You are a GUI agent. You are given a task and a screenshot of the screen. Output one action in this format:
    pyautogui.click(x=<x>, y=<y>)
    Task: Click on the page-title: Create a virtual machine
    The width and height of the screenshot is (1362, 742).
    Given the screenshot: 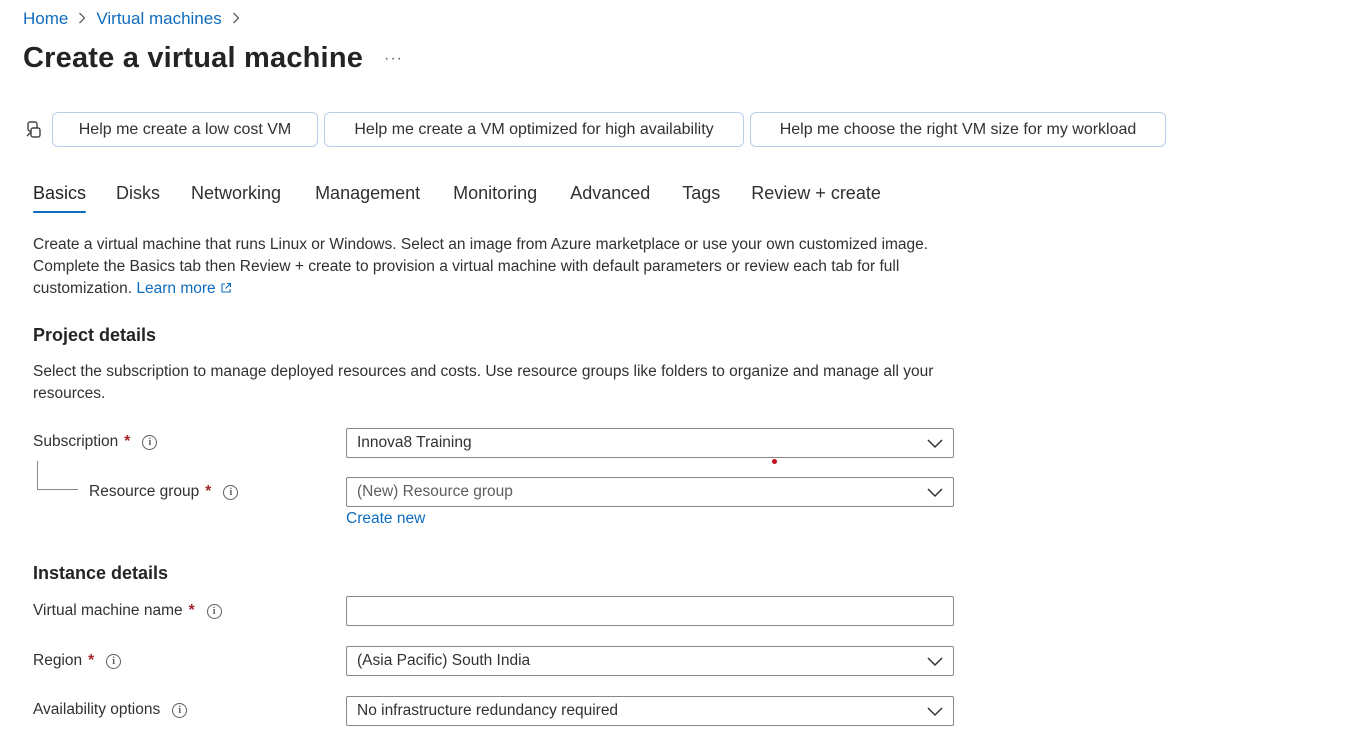 What is the action you would take?
    pyautogui.click(x=193, y=58)
    